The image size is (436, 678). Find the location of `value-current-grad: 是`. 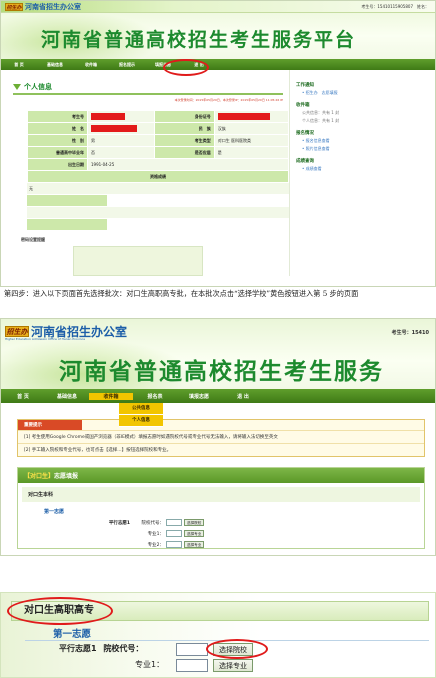

value-current-grad: 是 is located at coordinates (251, 152).